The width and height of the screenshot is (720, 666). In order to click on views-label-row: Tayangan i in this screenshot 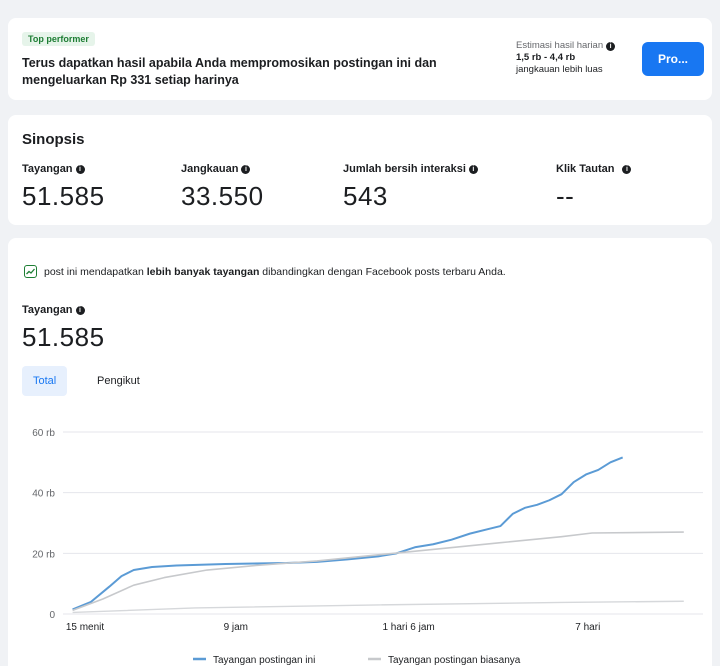, I will do `click(53, 310)`.